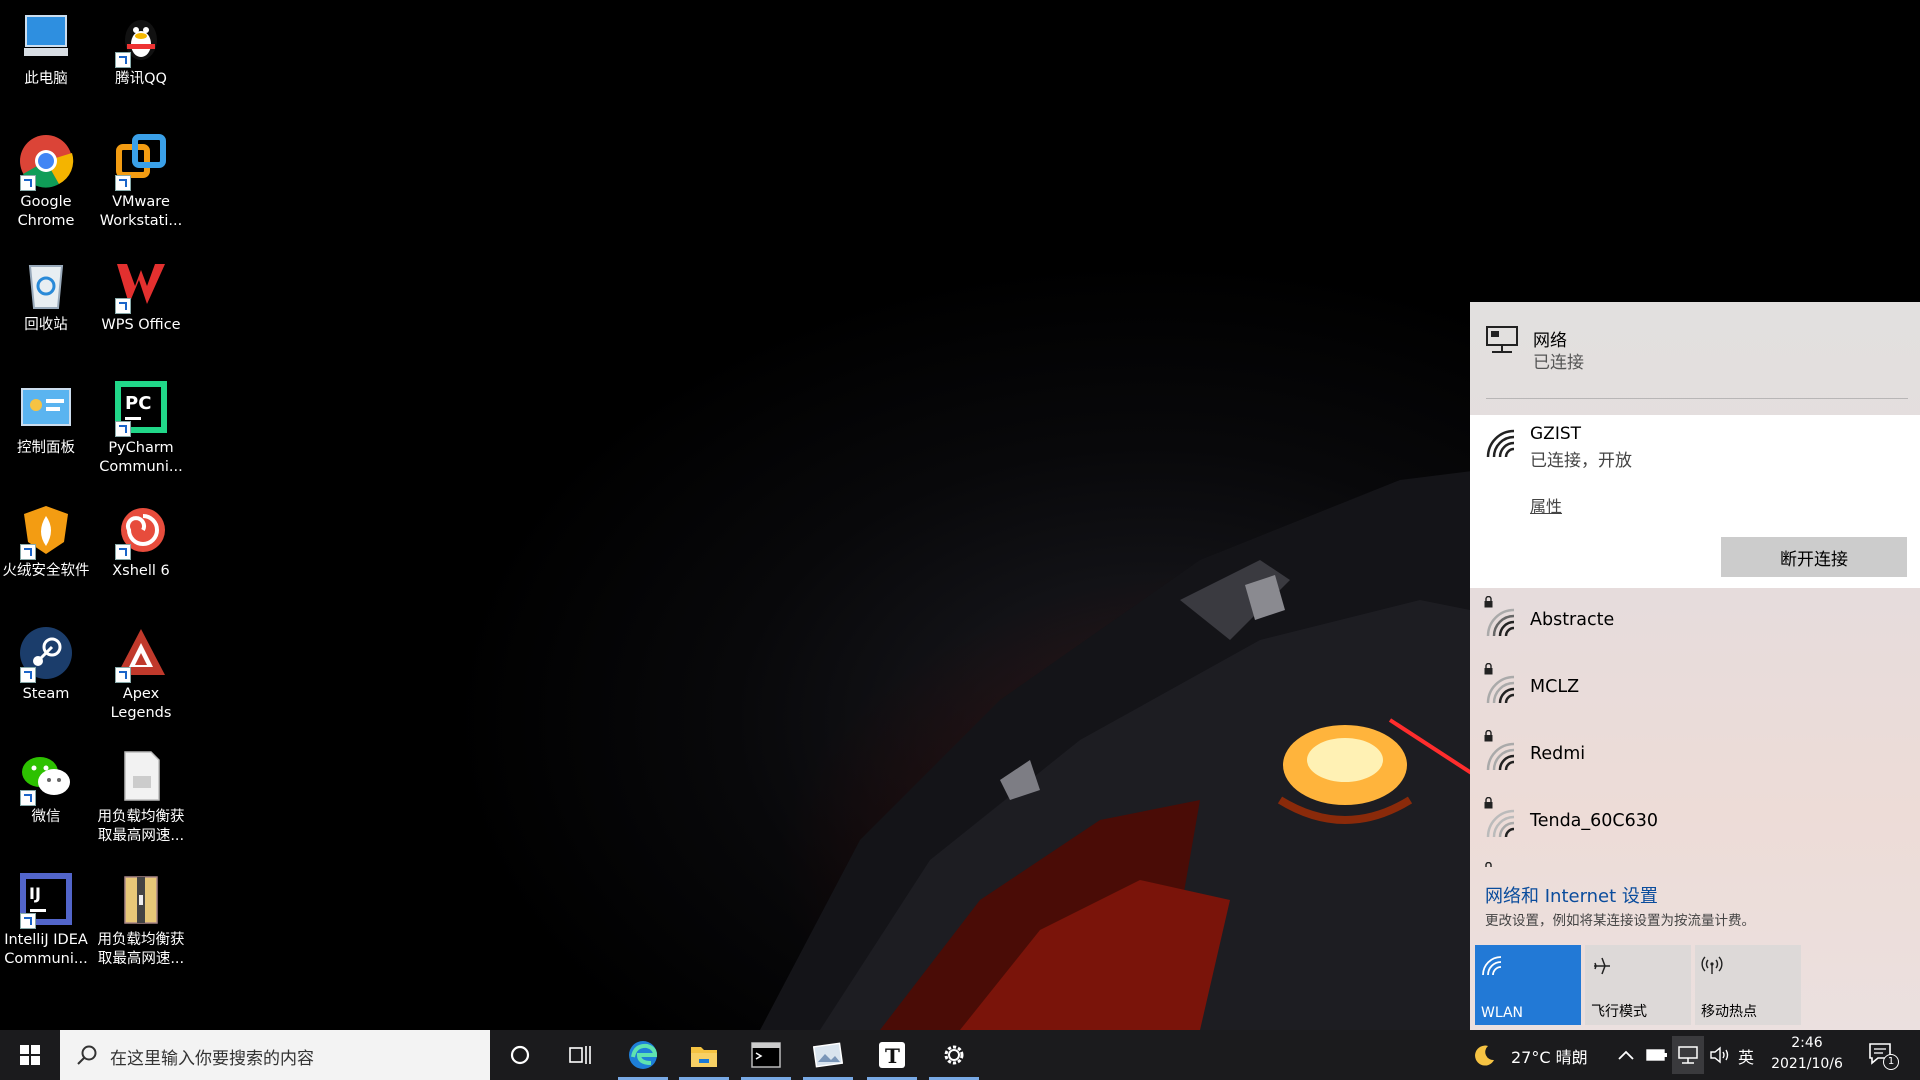  Describe the element at coordinates (1546, 505) in the screenshot. I see `properties-link: 属性` at that location.